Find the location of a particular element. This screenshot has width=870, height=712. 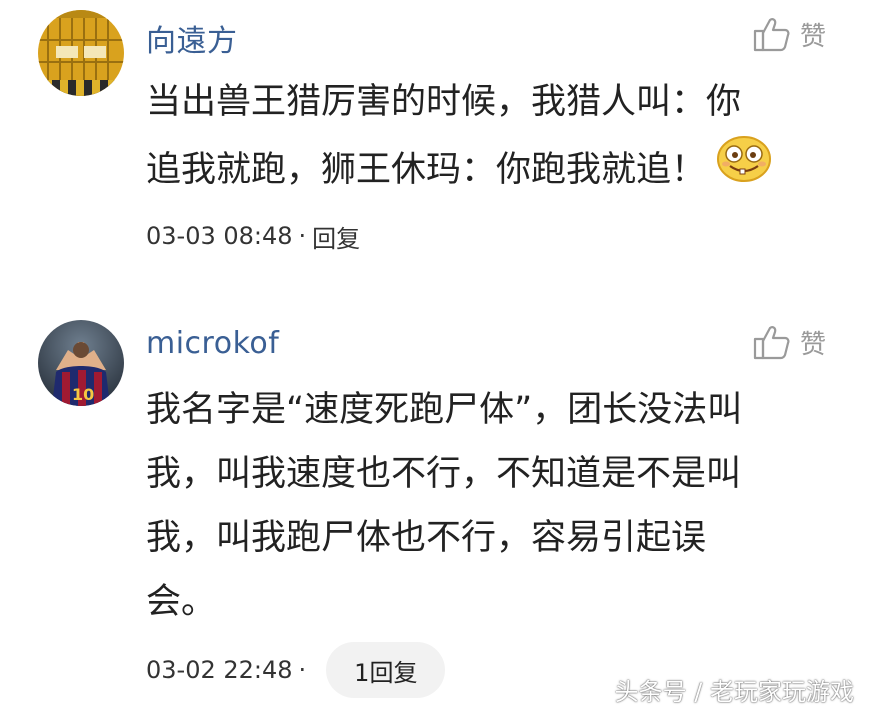

comment-line: 追我就跑，狮王休玛：你跑我就追！ is located at coordinates (426, 169).